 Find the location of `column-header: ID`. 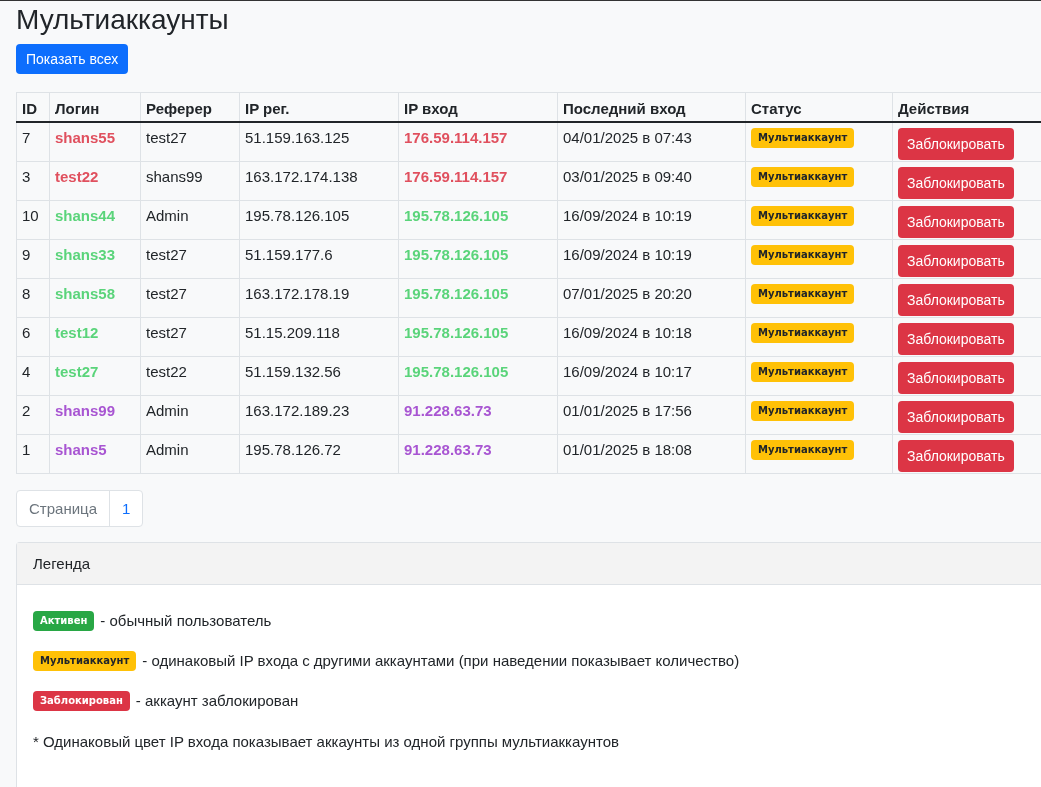

column-header: ID is located at coordinates (33, 107).